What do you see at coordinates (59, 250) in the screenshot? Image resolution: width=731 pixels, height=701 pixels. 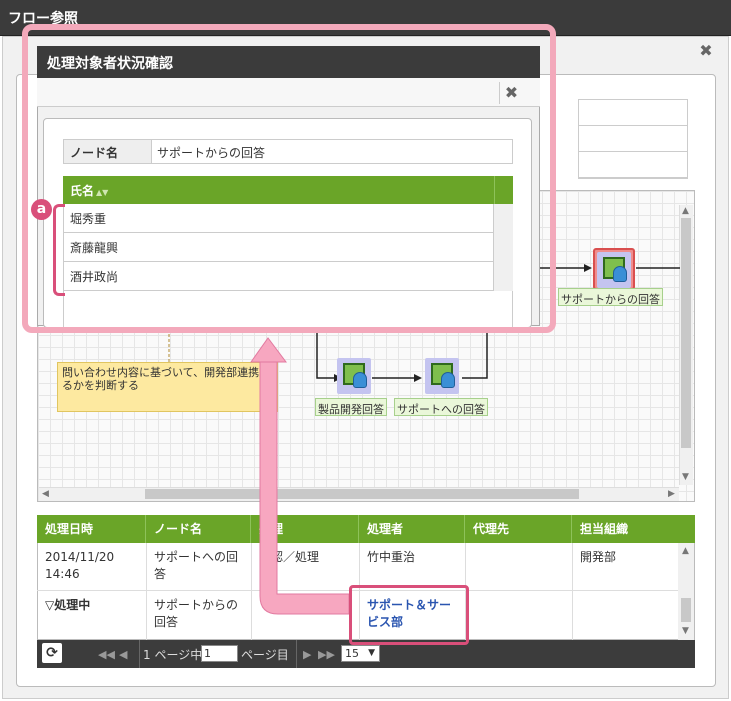 I see `list-bracket` at bounding box center [59, 250].